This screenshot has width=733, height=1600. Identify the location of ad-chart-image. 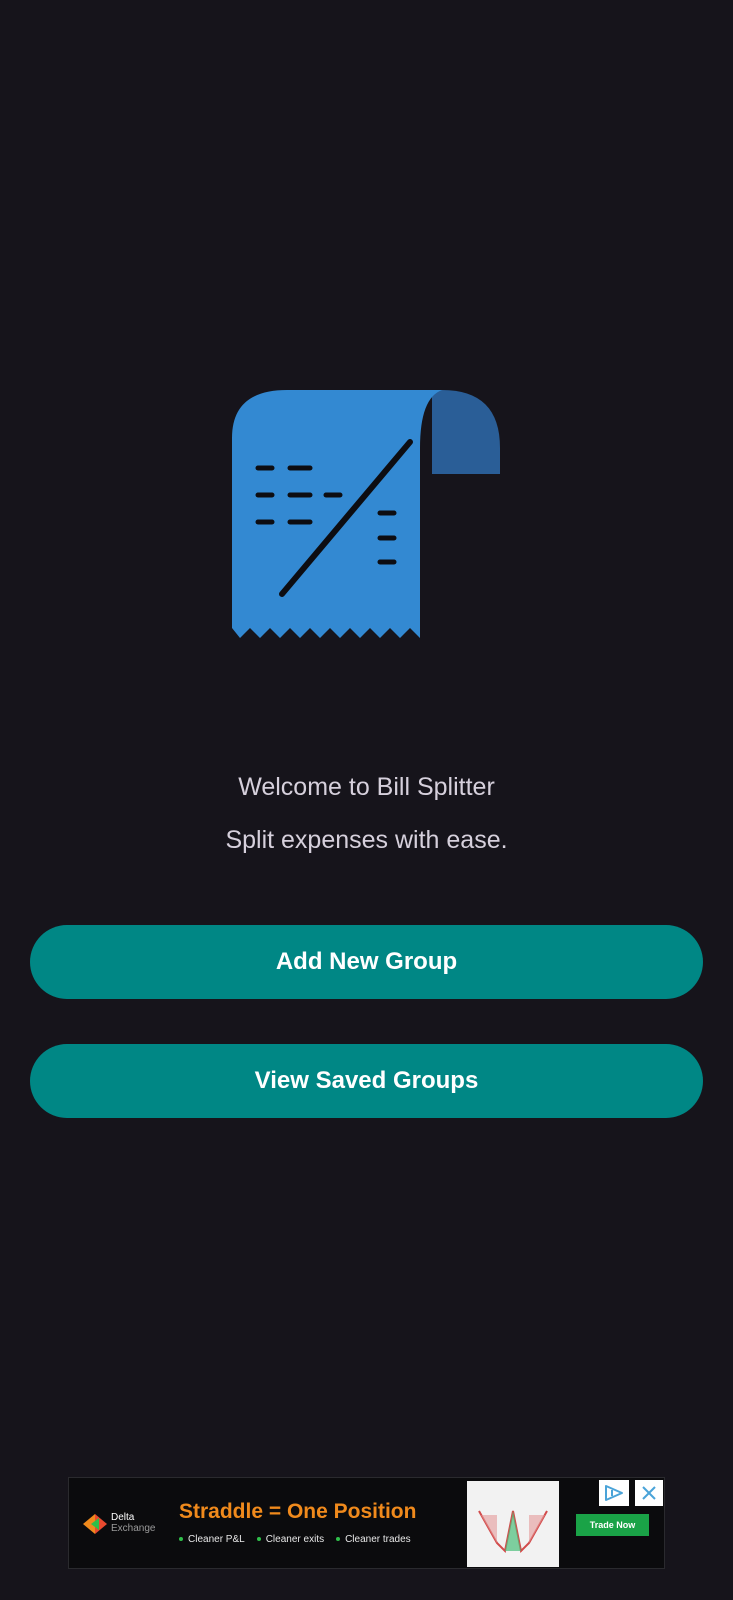
(513, 1524).